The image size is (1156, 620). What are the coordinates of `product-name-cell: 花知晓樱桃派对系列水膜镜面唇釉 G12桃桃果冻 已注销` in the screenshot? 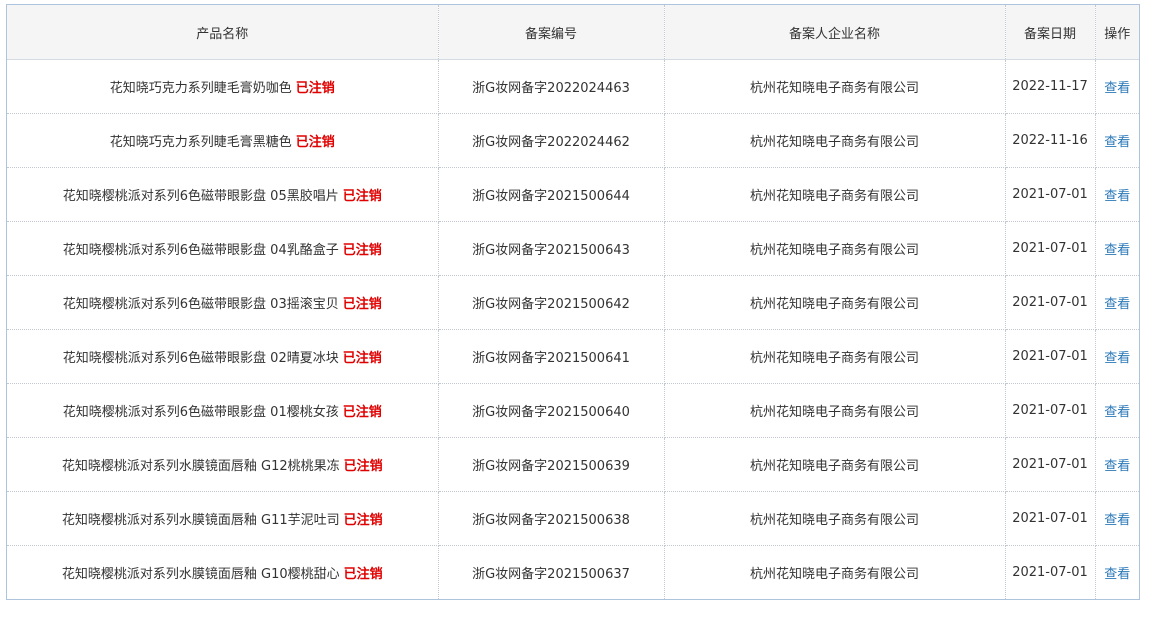 It's located at (223, 464).